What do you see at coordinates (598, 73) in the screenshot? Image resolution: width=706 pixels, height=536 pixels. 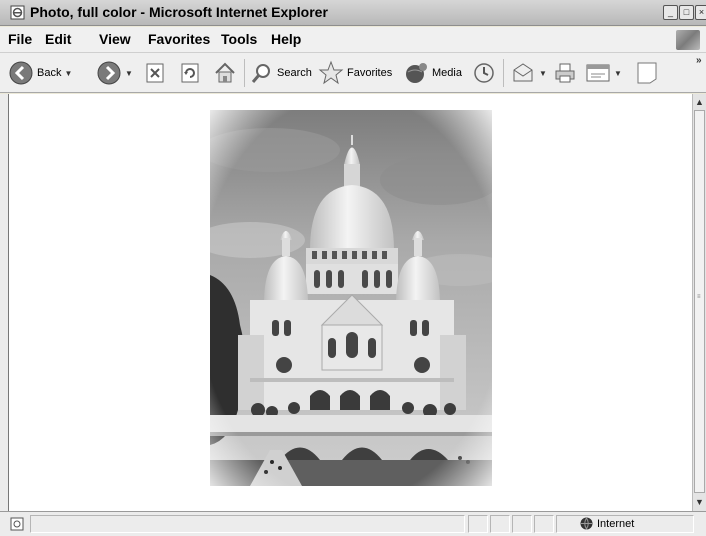 I see `edit-icon` at bounding box center [598, 73].